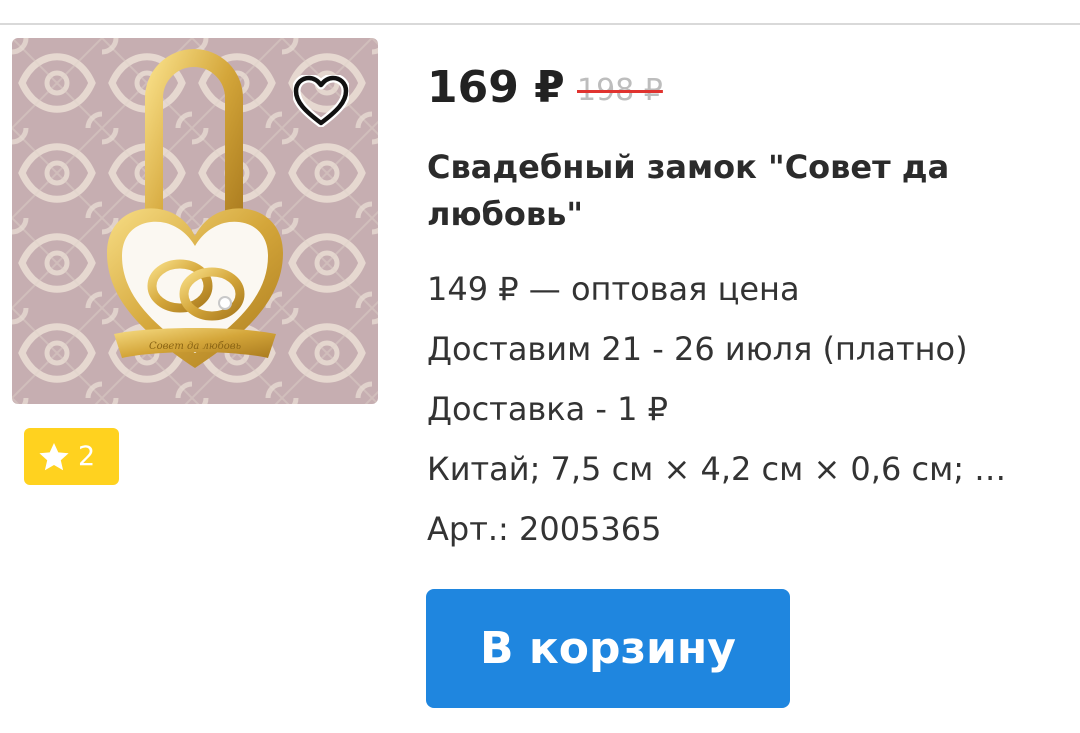 The image size is (1080, 733). Describe the element at coordinates (496, 87) in the screenshot. I see `current-price: 169 ₽` at that location.